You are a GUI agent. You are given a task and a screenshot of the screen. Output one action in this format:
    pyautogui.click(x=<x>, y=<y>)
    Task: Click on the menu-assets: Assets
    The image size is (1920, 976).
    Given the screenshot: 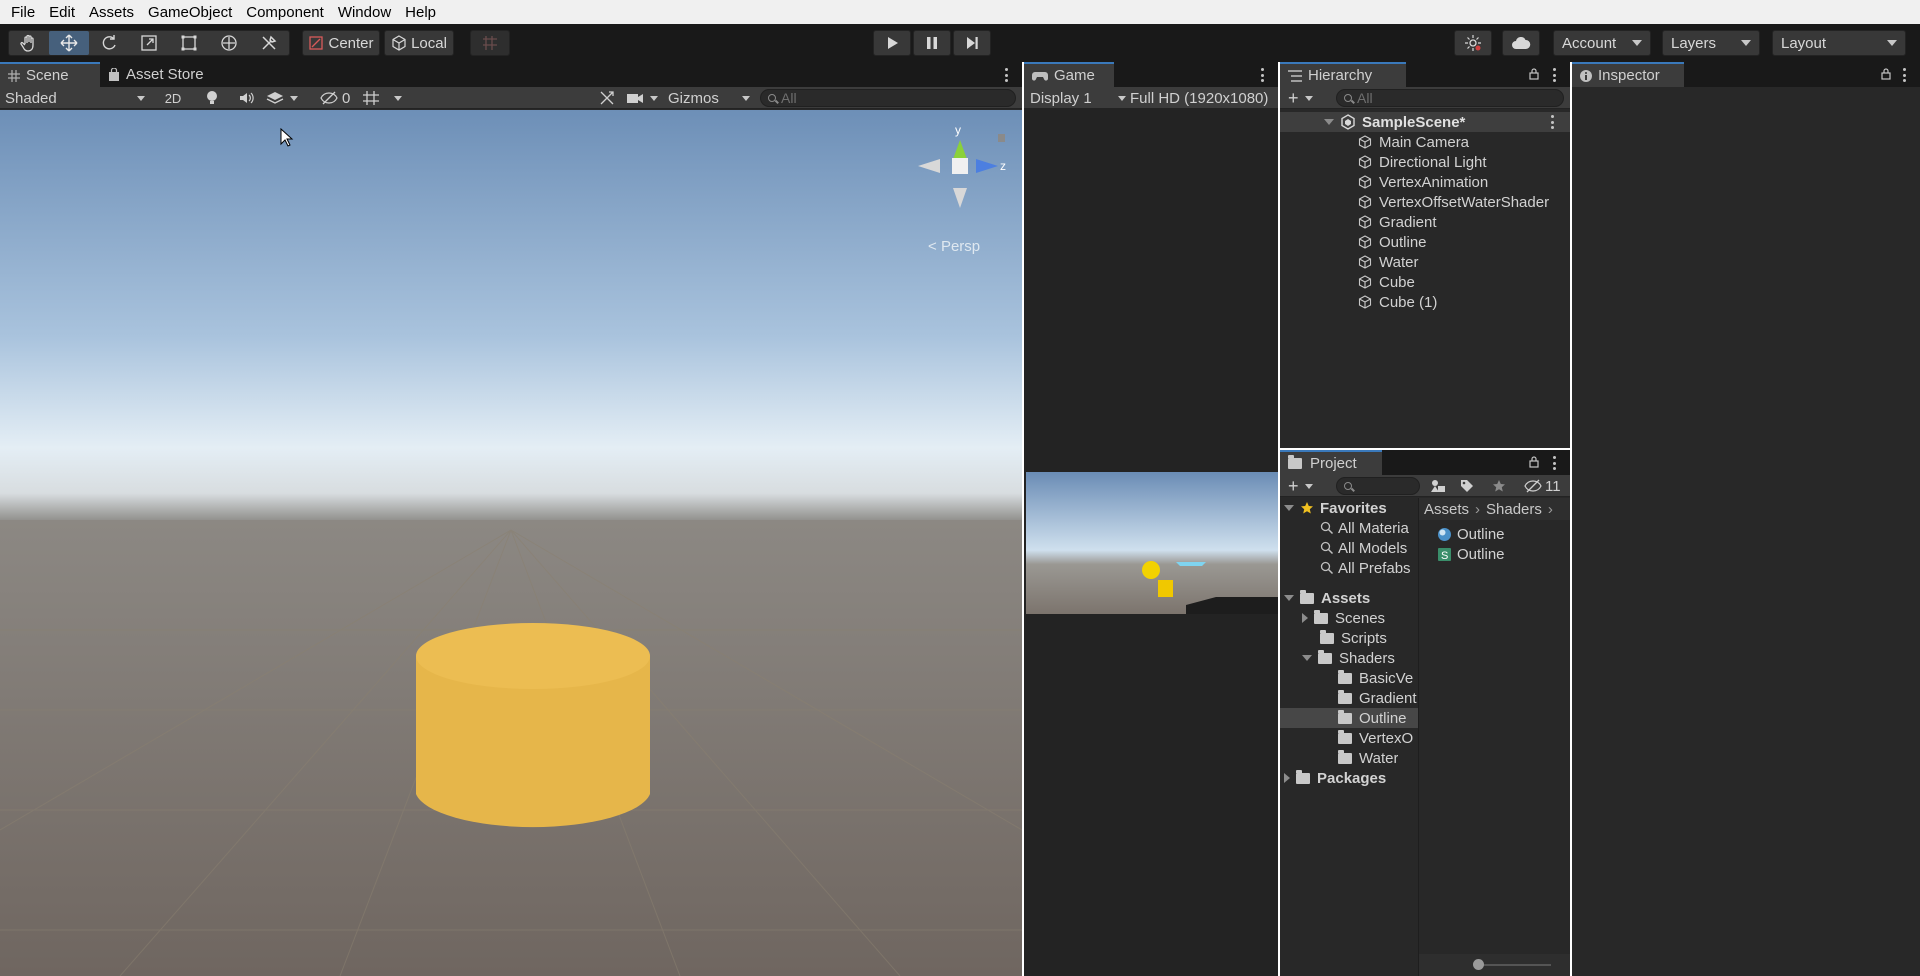 What is the action you would take?
    pyautogui.click(x=111, y=12)
    